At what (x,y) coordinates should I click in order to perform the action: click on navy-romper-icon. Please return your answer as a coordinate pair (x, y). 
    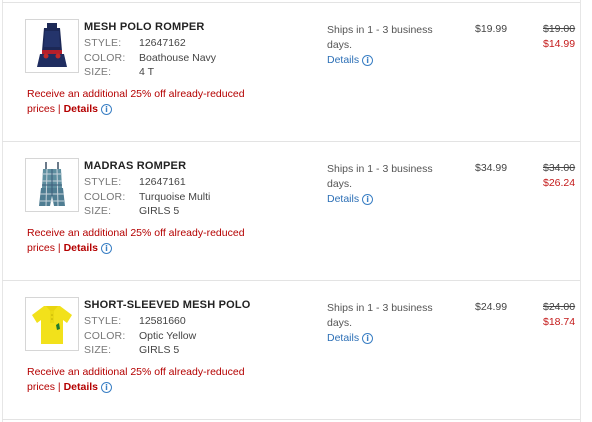
    Looking at the image, I should click on (52, 45).